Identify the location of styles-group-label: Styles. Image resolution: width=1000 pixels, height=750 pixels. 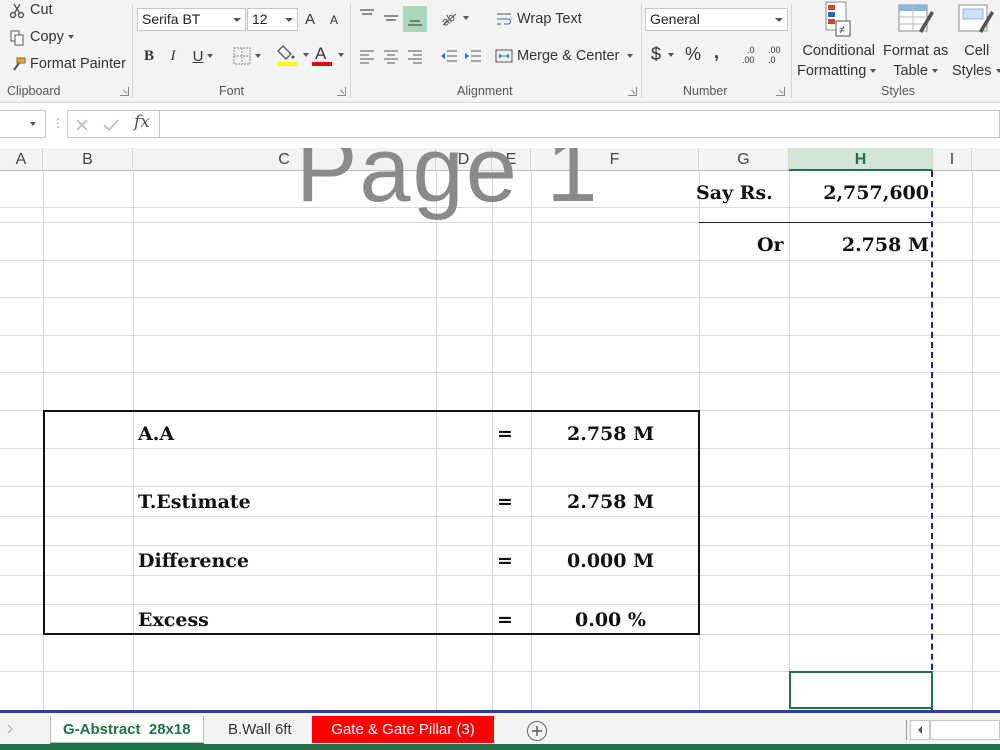
(898, 91).